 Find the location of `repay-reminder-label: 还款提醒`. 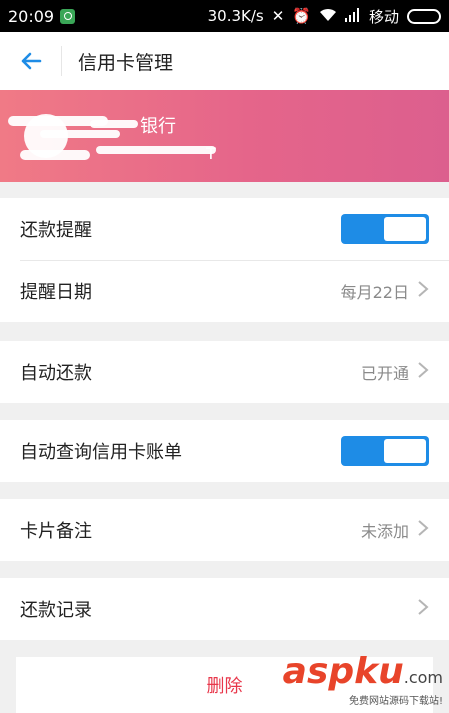

repay-reminder-label: 还款提醒 is located at coordinates (56, 230).